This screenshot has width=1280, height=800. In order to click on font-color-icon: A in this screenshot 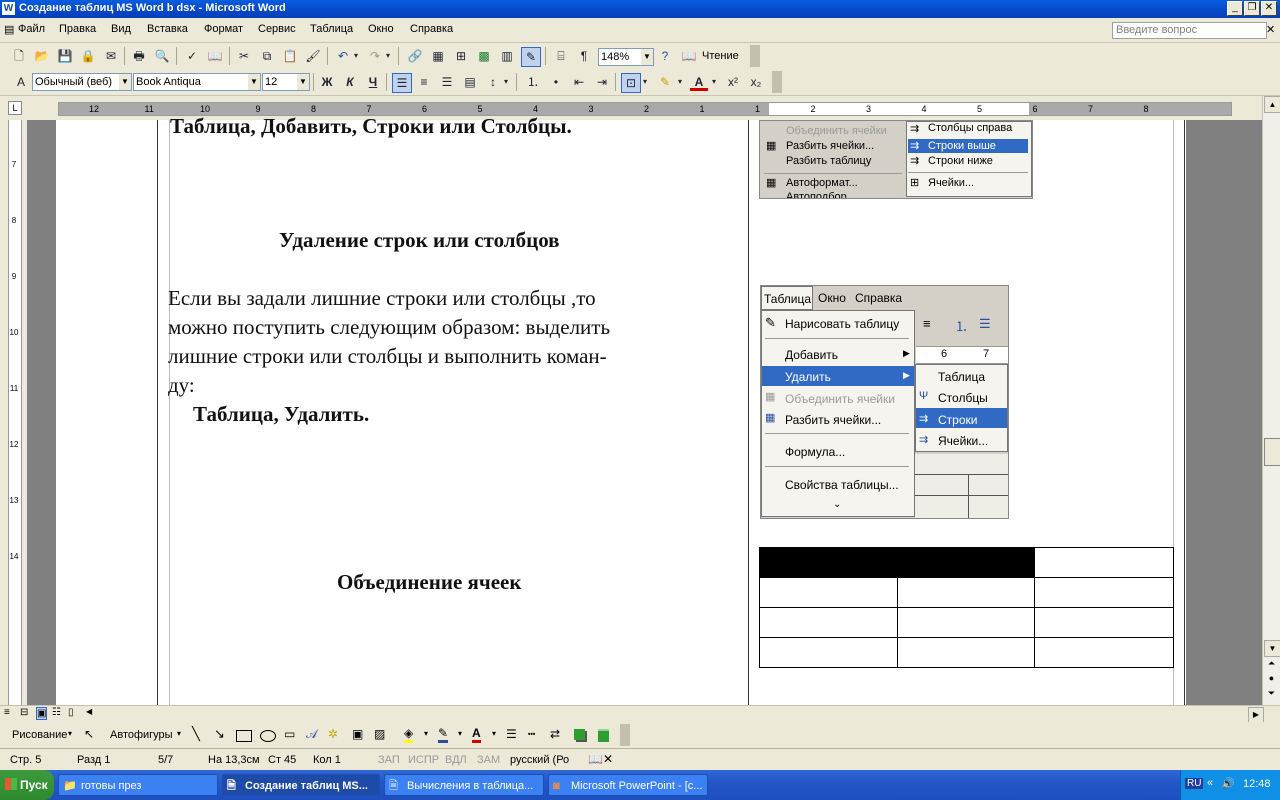, I will do `click(699, 82)`.